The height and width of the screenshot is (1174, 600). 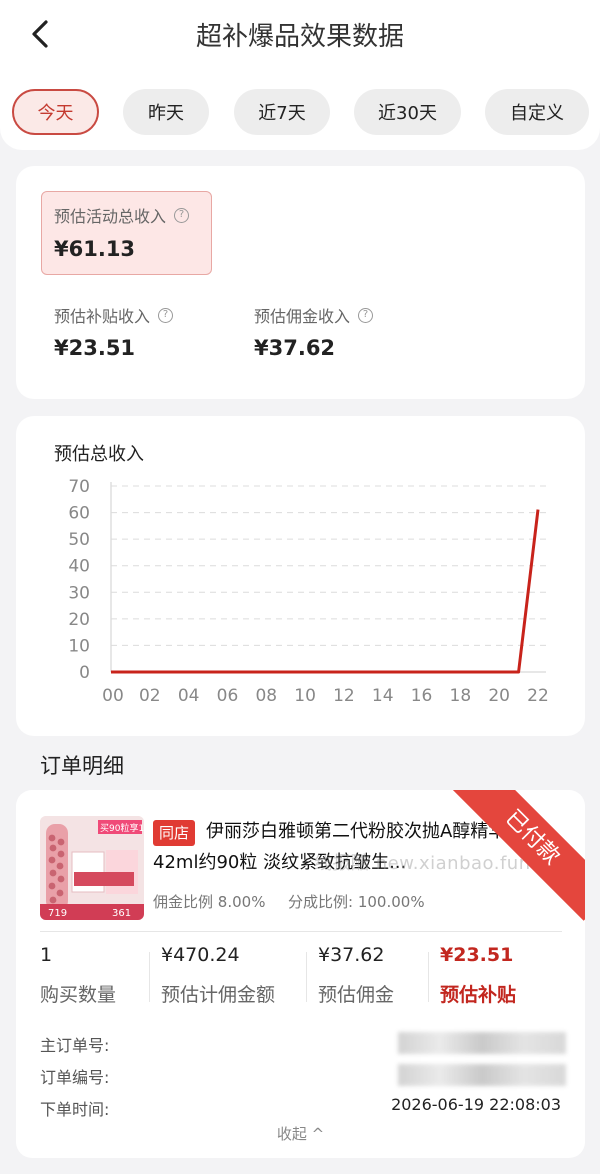 What do you see at coordinates (461, 696) in the screenshot?
I see `x-tick-label: 18` at bounding box center [461, 696].